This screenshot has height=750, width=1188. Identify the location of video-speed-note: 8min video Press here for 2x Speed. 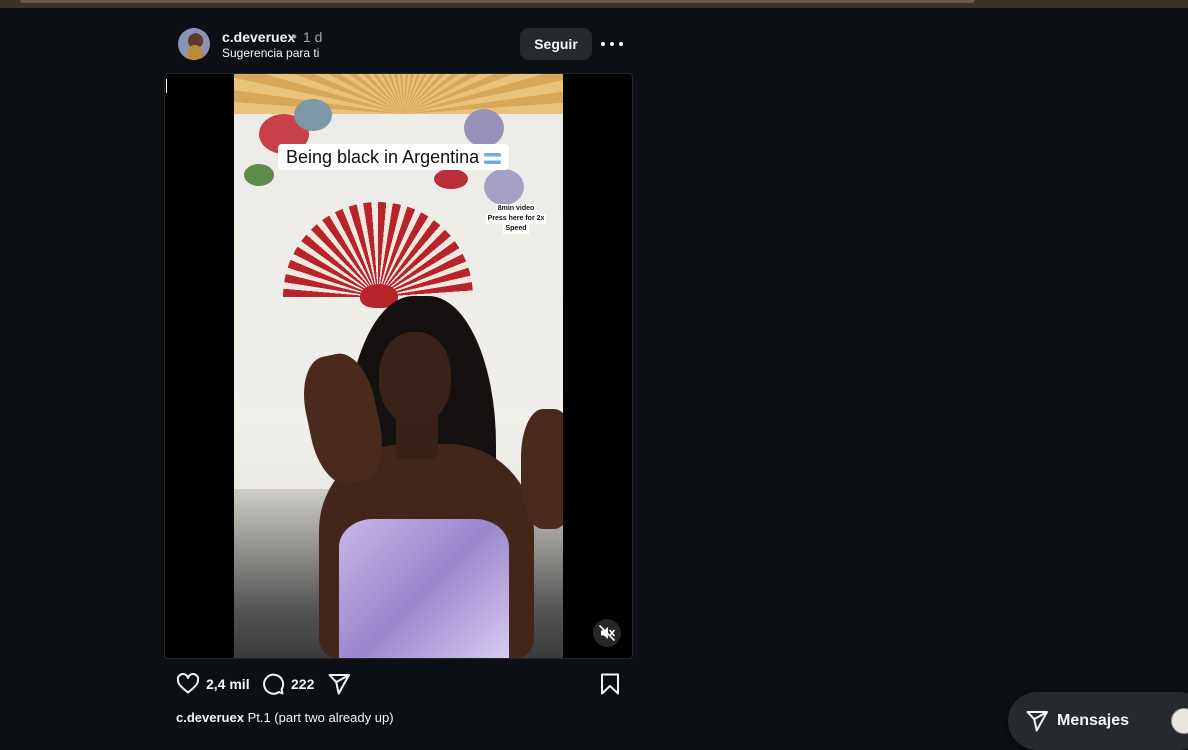
(516, 219).